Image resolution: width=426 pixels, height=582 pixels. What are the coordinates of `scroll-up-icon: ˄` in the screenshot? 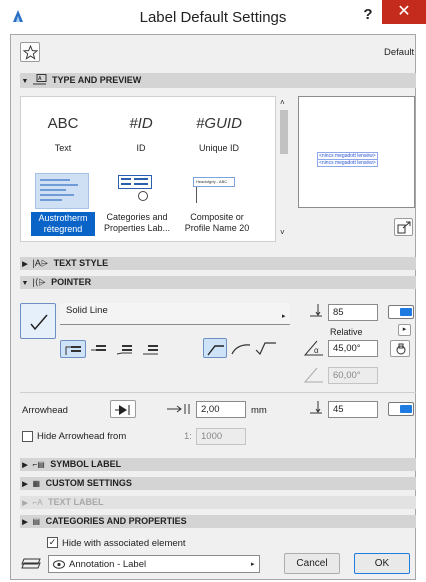 It's located at (282, 102).